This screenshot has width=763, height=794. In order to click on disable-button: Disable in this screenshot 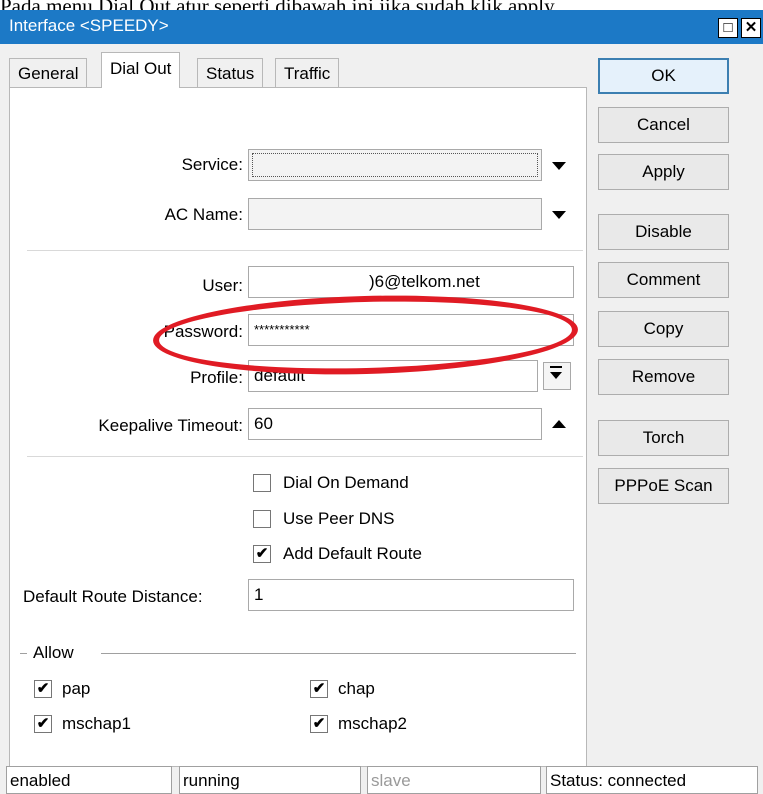, I will do `click(663, 232)`.